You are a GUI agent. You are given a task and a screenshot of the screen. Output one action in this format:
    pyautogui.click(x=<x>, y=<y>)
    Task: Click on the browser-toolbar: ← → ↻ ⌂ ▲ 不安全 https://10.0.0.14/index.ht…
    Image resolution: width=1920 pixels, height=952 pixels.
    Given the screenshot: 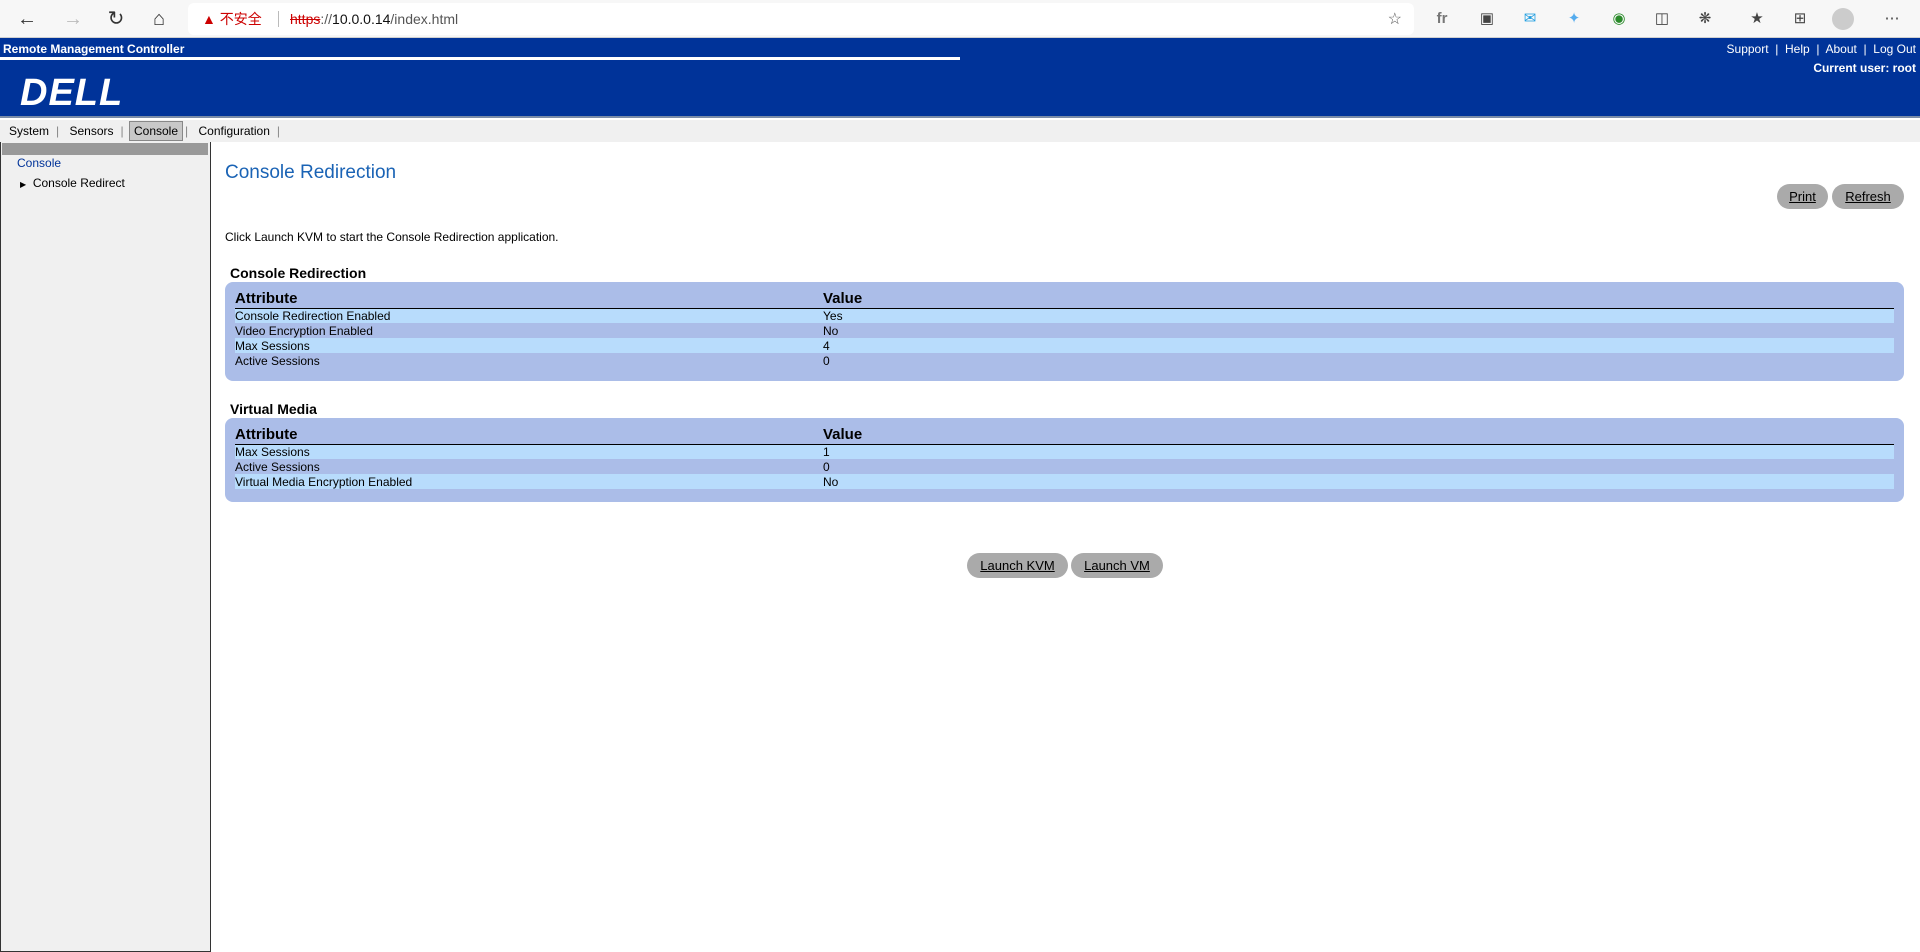 What is the action you would take?
    pyautogui.click(x=960, y=19)
    